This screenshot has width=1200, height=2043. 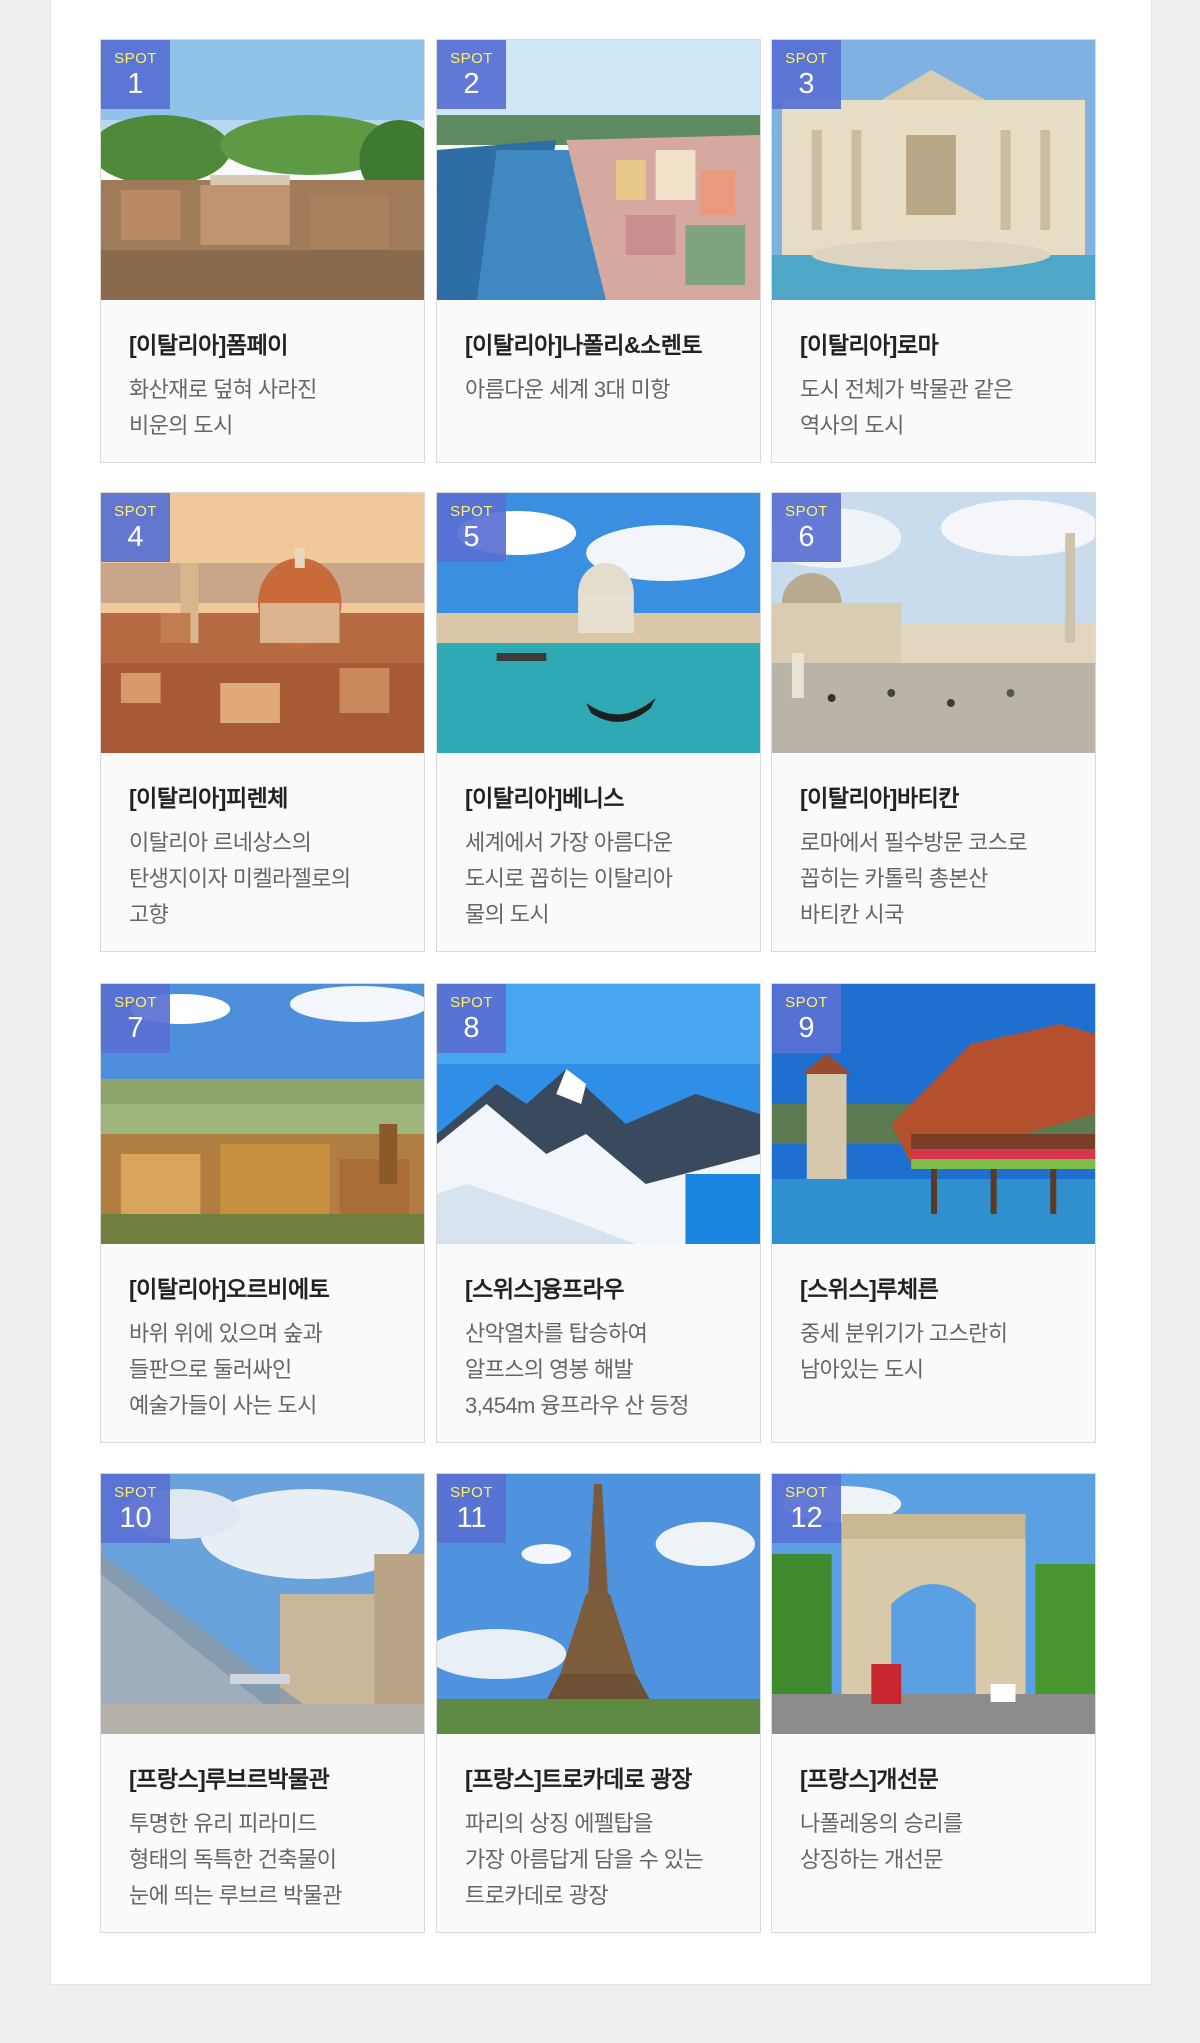 I want to click on spot-card-3: SPOT 3 [이탈리아]로마 도시 전체가 박물관 같은 역사의 도시, so click(x=933, y=251).